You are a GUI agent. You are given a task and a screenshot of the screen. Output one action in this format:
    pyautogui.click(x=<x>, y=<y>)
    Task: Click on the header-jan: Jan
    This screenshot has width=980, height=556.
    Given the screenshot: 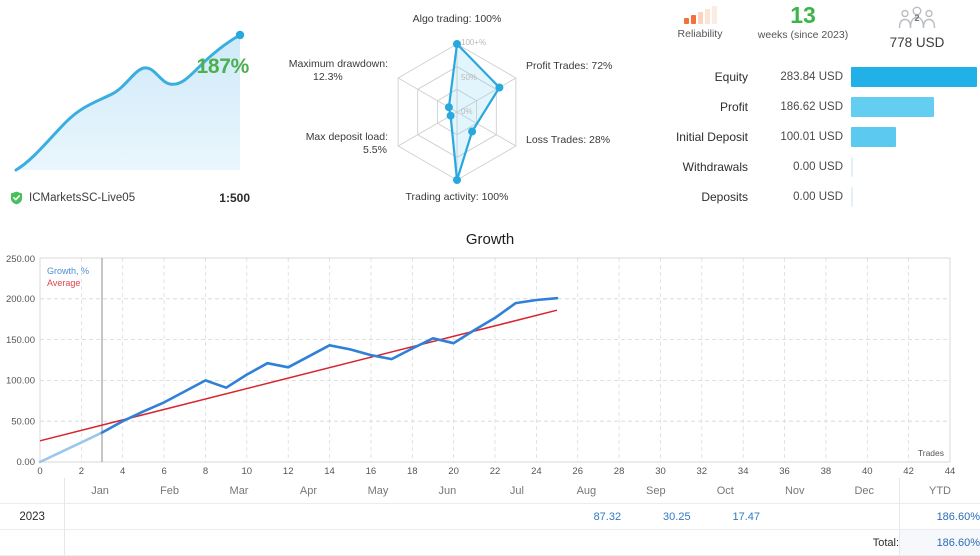 What is the action you would take?
    pyautogui.click(x=100, y=491)
    